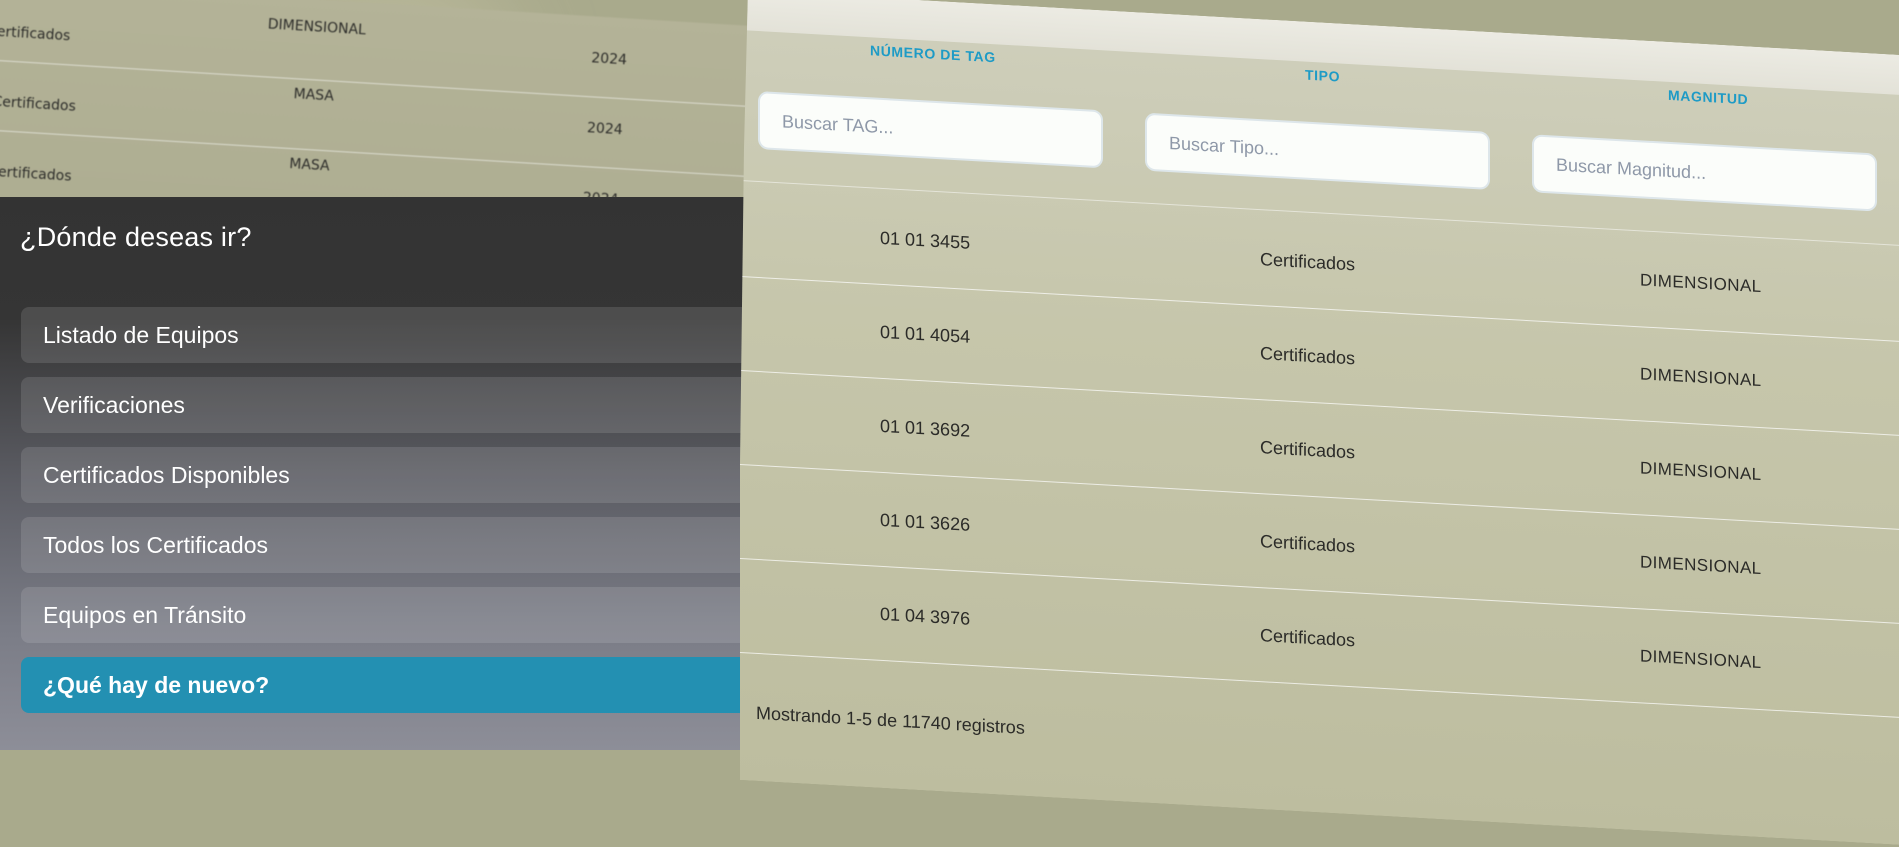 This screenshot has height=847, width=1899. Describe the element at coordinates (890, 720) in the screenshot. I see `pagination-summary: Mostrando 1-5 de 11740 registros` at that location.